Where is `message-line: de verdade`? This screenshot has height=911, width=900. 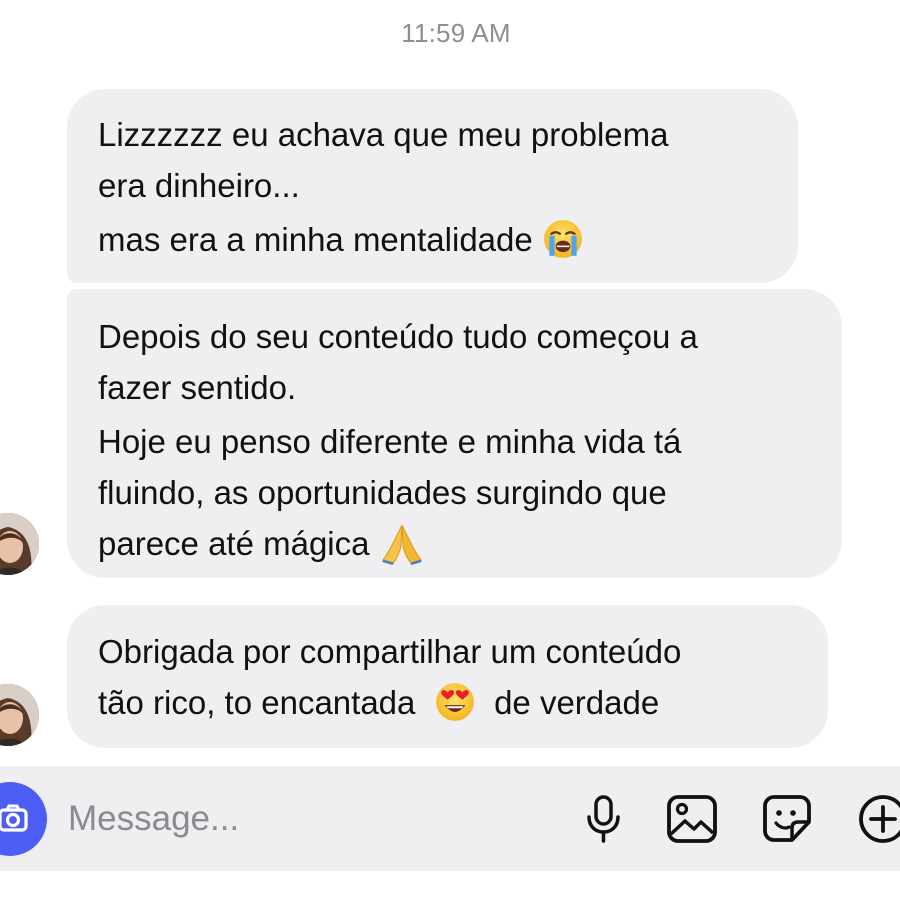
message-line: de verdade is located at coordinates (577, 702).